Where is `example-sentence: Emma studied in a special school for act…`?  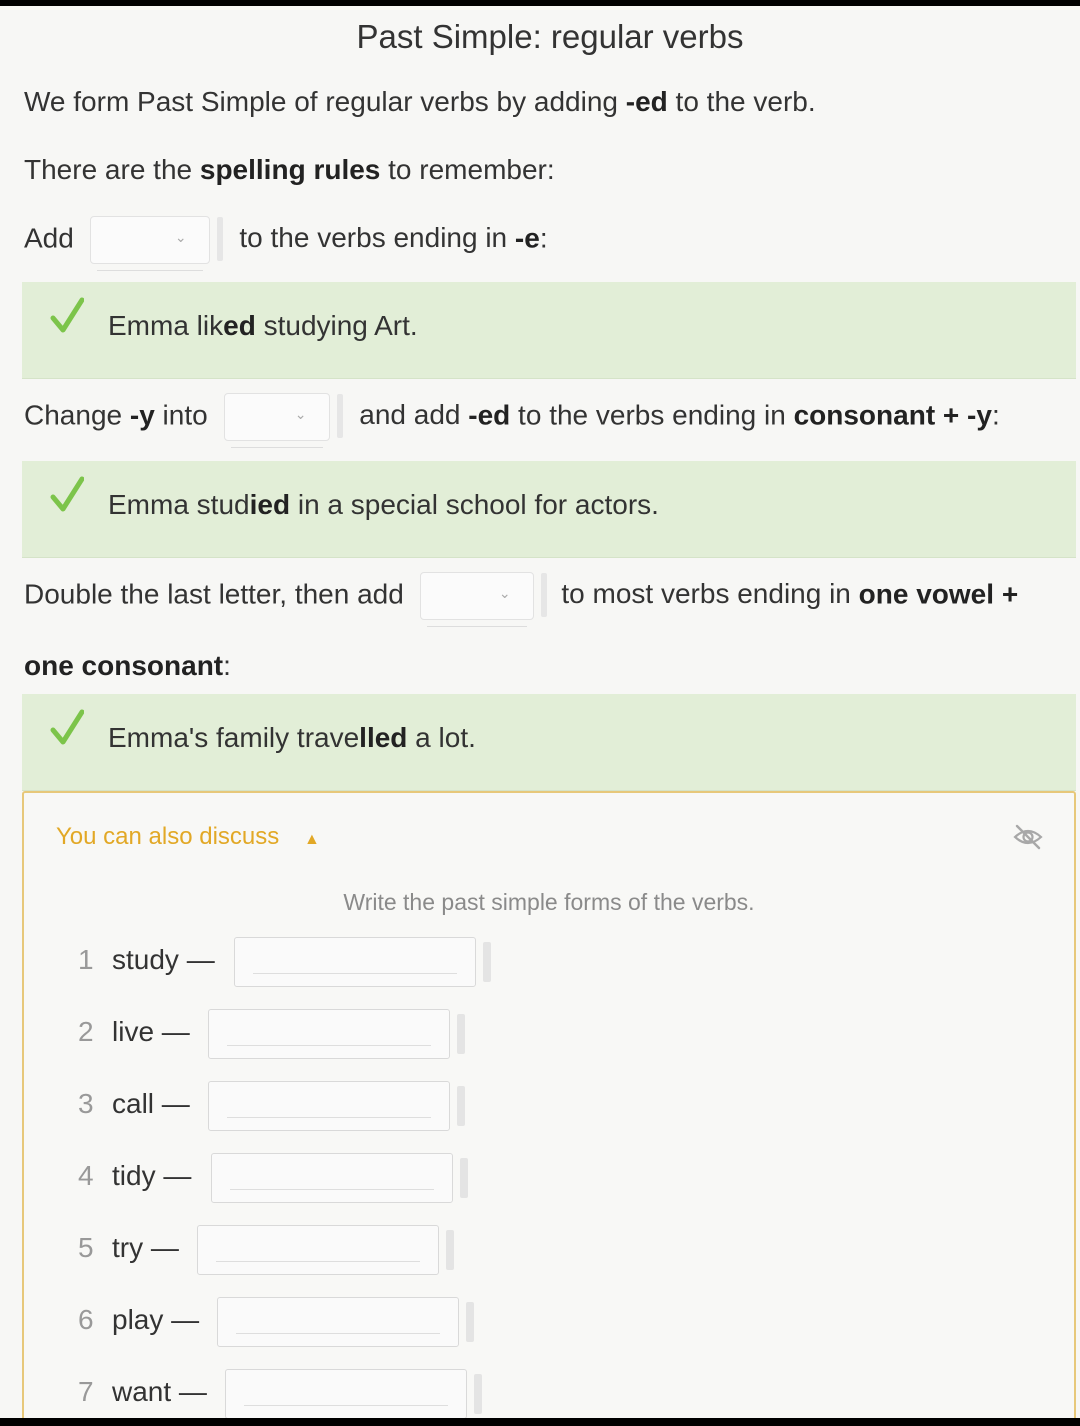 example-sentence: Emma studied in a special school for act… is located at coordinates (383, 504).